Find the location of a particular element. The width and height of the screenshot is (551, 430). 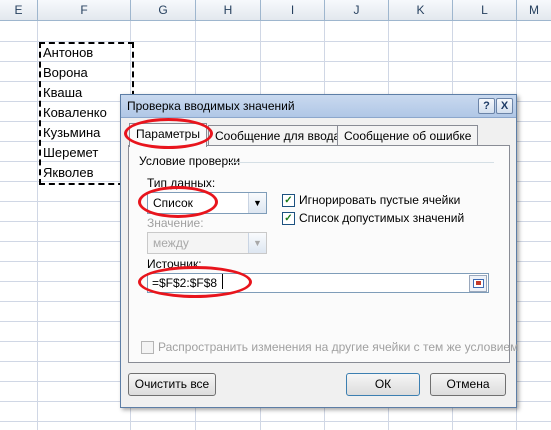

operator-value: между is located at coordinates (171, 243).